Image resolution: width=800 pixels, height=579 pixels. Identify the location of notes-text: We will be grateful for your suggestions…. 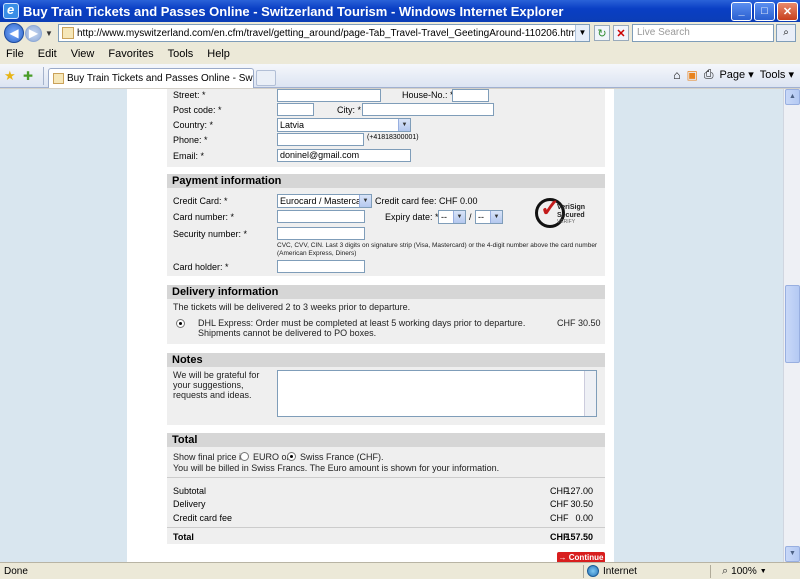
(216, 385).